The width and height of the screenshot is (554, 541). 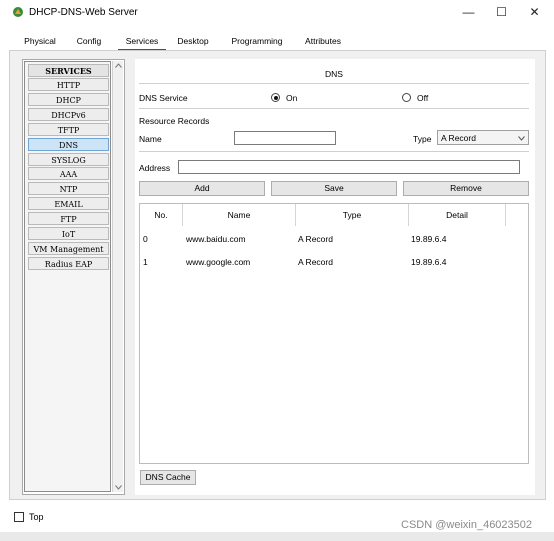 I want to click on service-item-dhcpv6: DHCPv6, so click(x=68, y=114).